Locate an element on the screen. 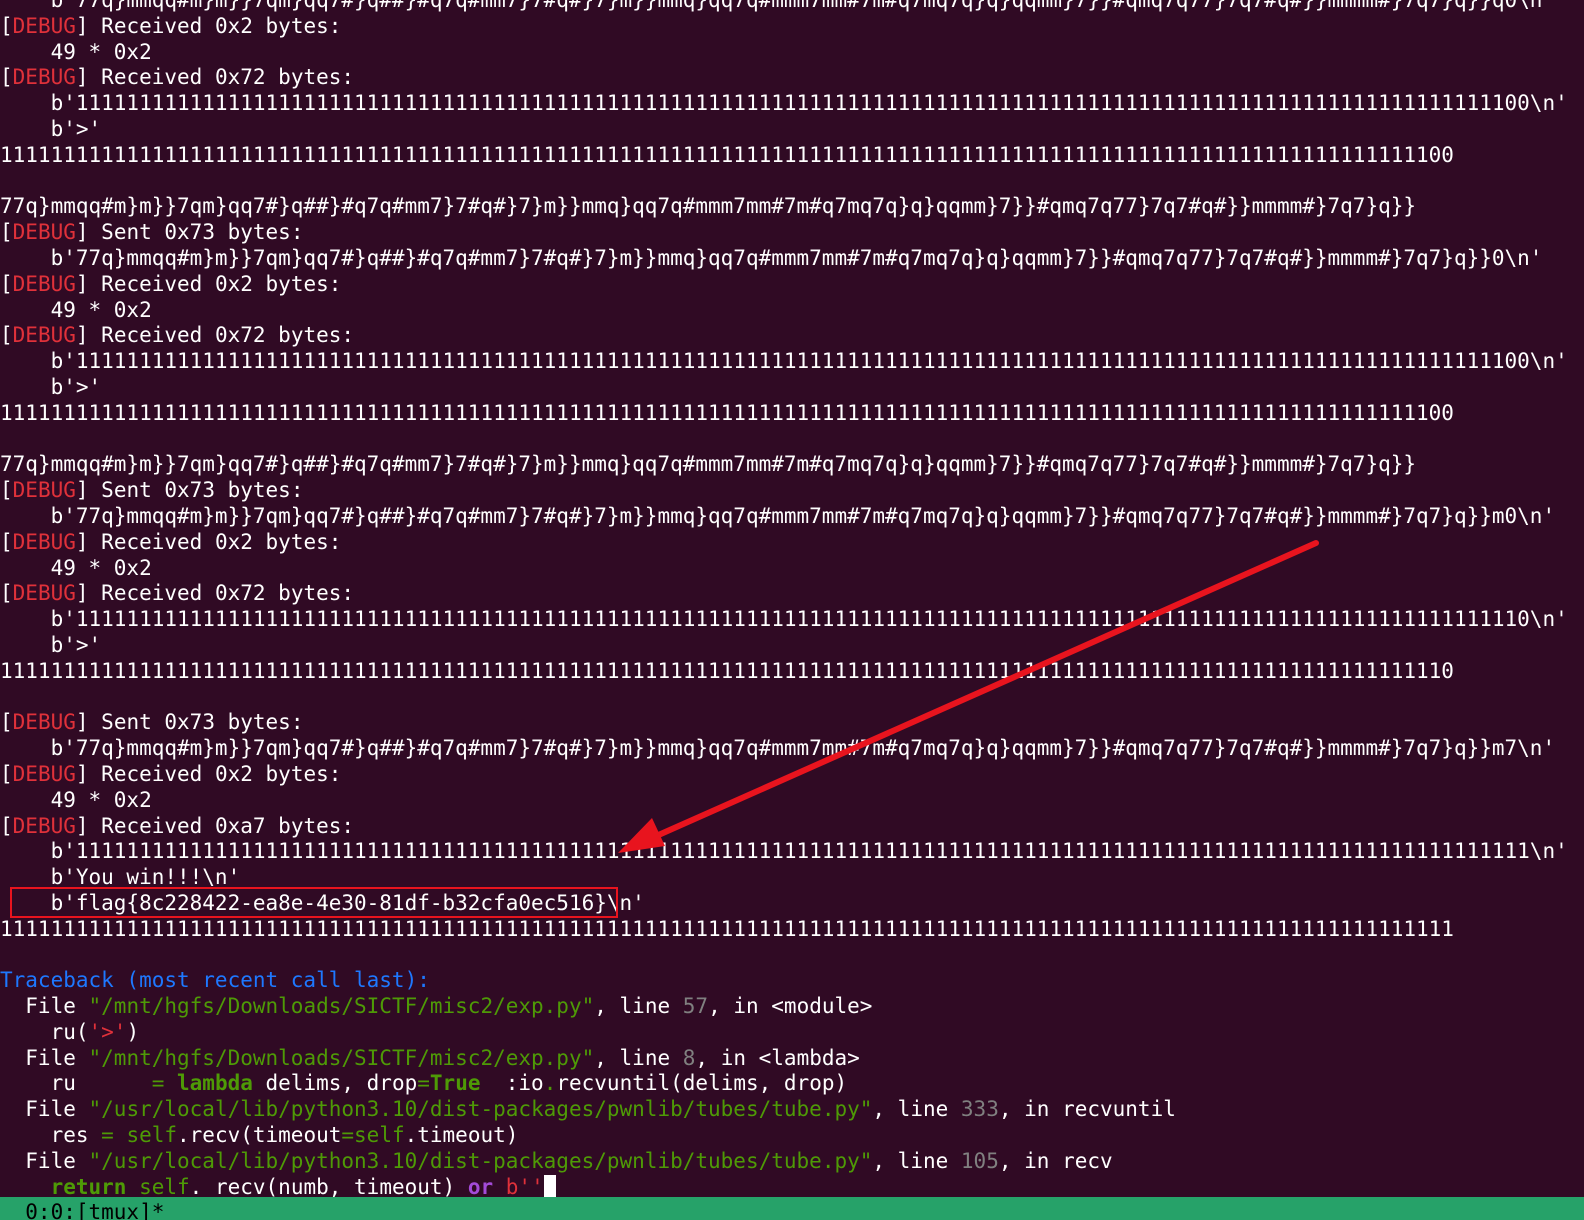  traceback-function-name: recv is located at coordinates (1087, 1160).